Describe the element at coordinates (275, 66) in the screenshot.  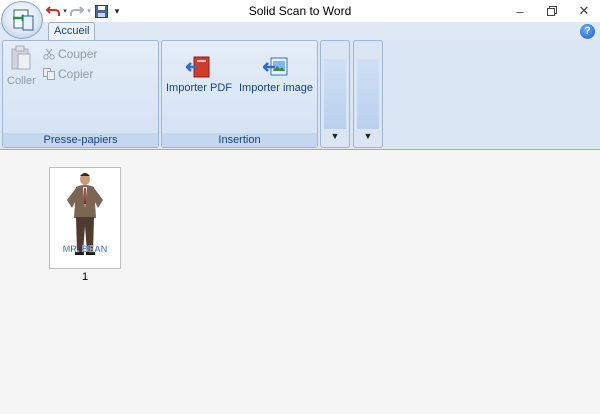
I see `import-image-icon` at that location.